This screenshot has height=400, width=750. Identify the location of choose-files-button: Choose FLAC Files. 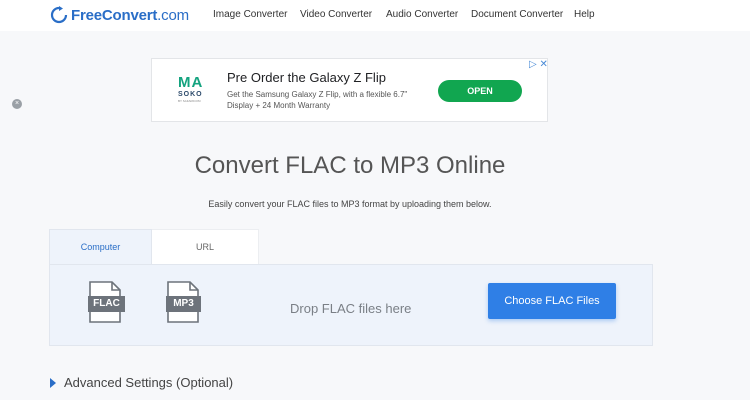
(552, 301).